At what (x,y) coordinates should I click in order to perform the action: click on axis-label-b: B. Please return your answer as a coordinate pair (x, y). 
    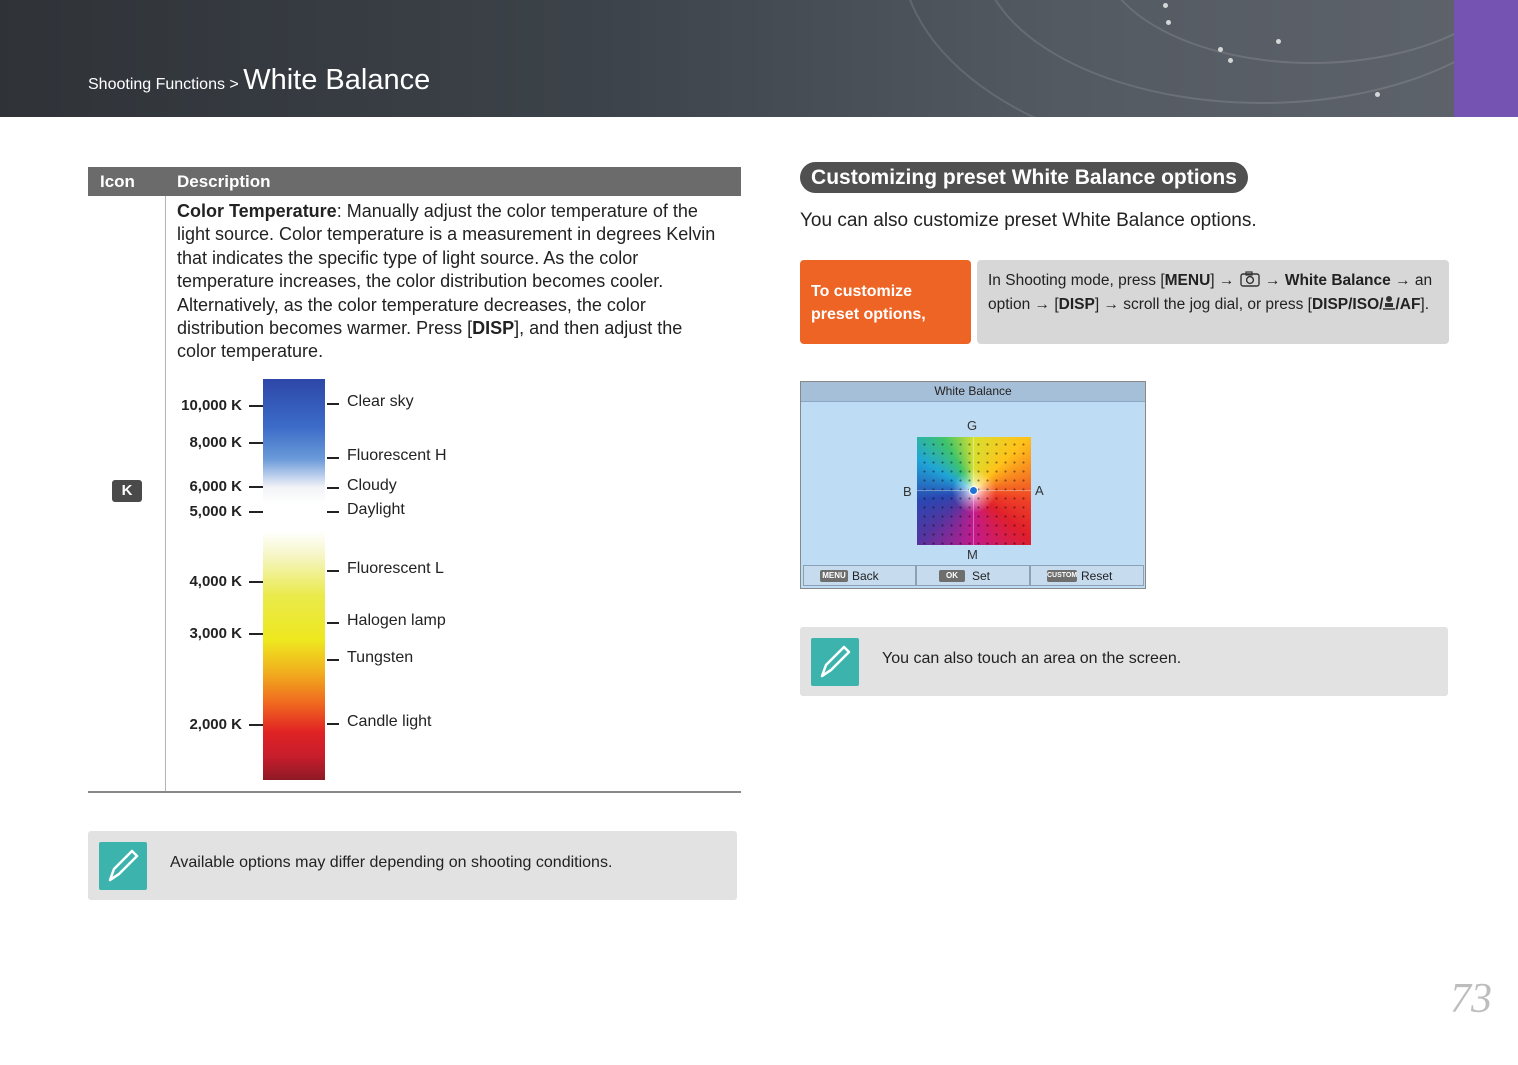
    Looking at the image, I should click on (907, 491).